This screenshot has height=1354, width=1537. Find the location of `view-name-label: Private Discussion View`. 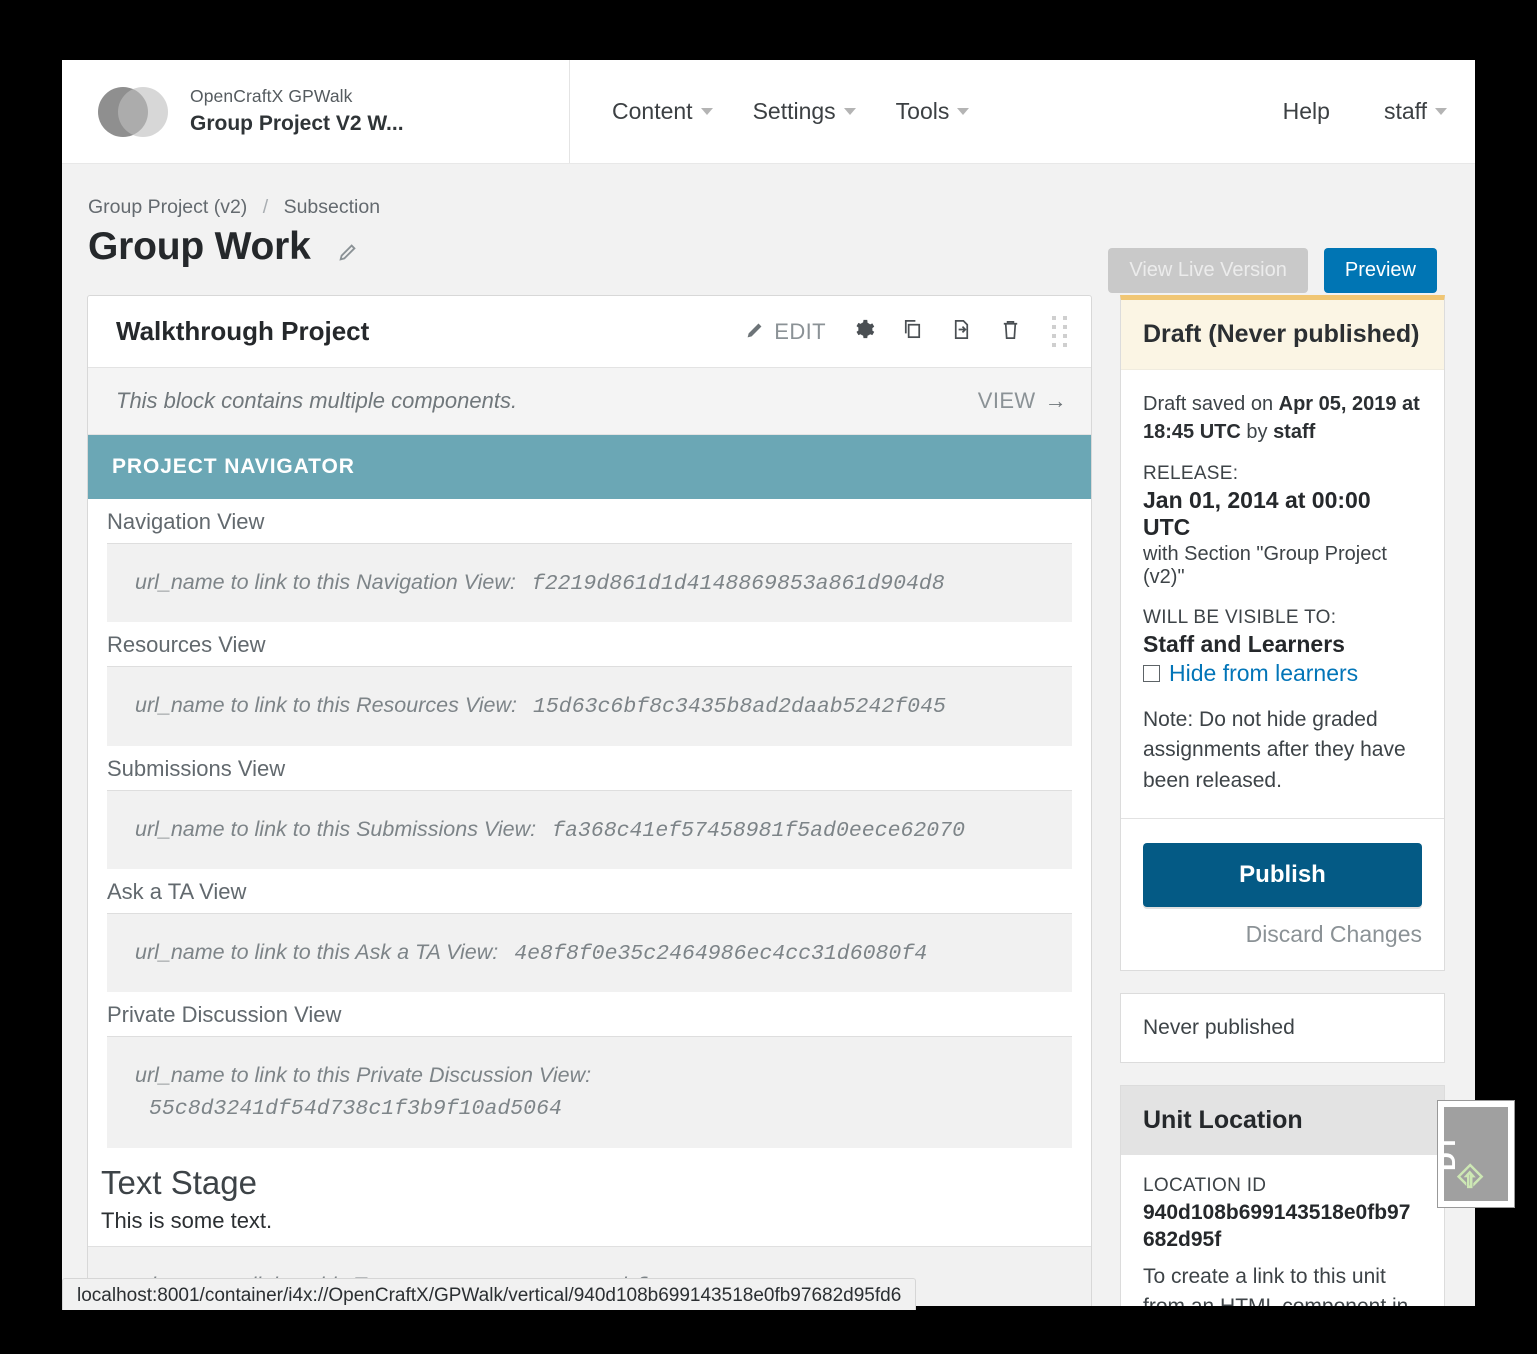

view-name-label: Private Discussion View is located at coordinates (589, 1014).